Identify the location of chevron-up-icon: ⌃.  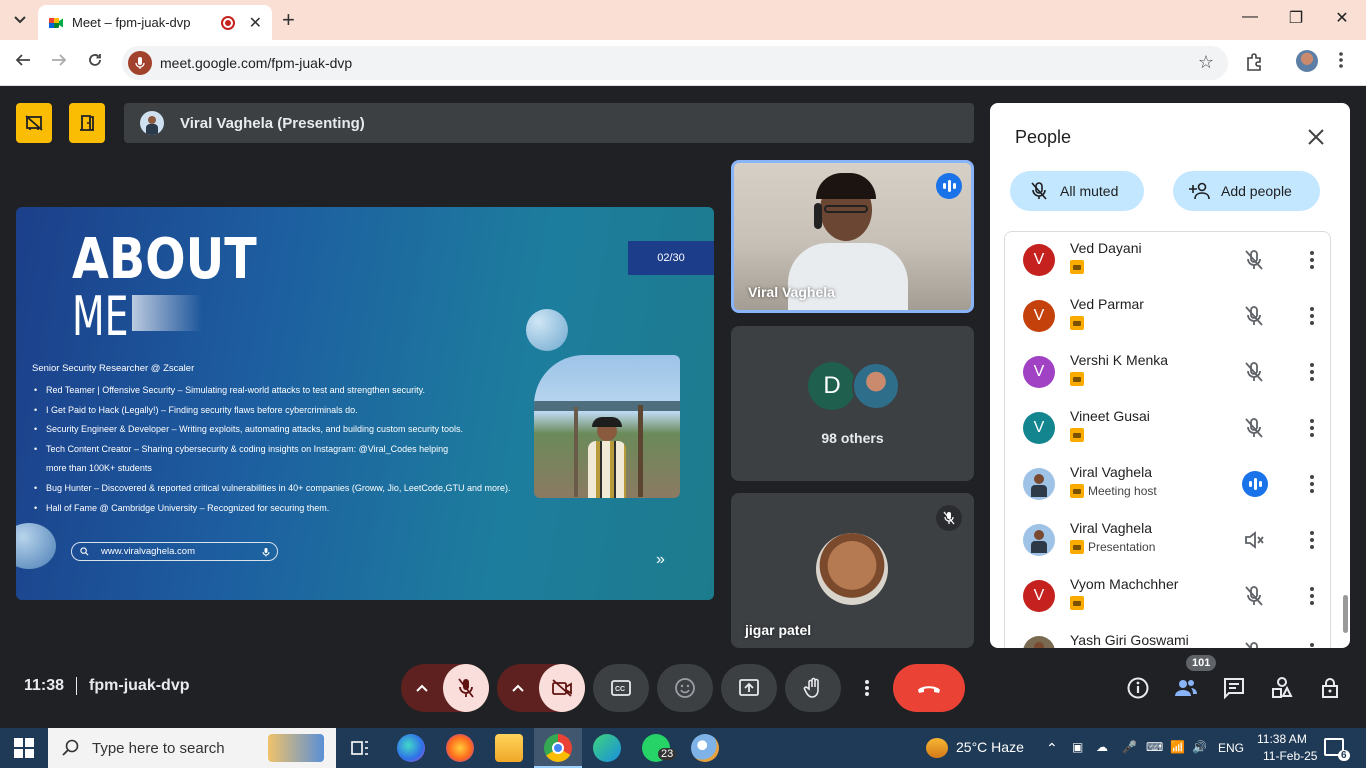
(1052, 748).